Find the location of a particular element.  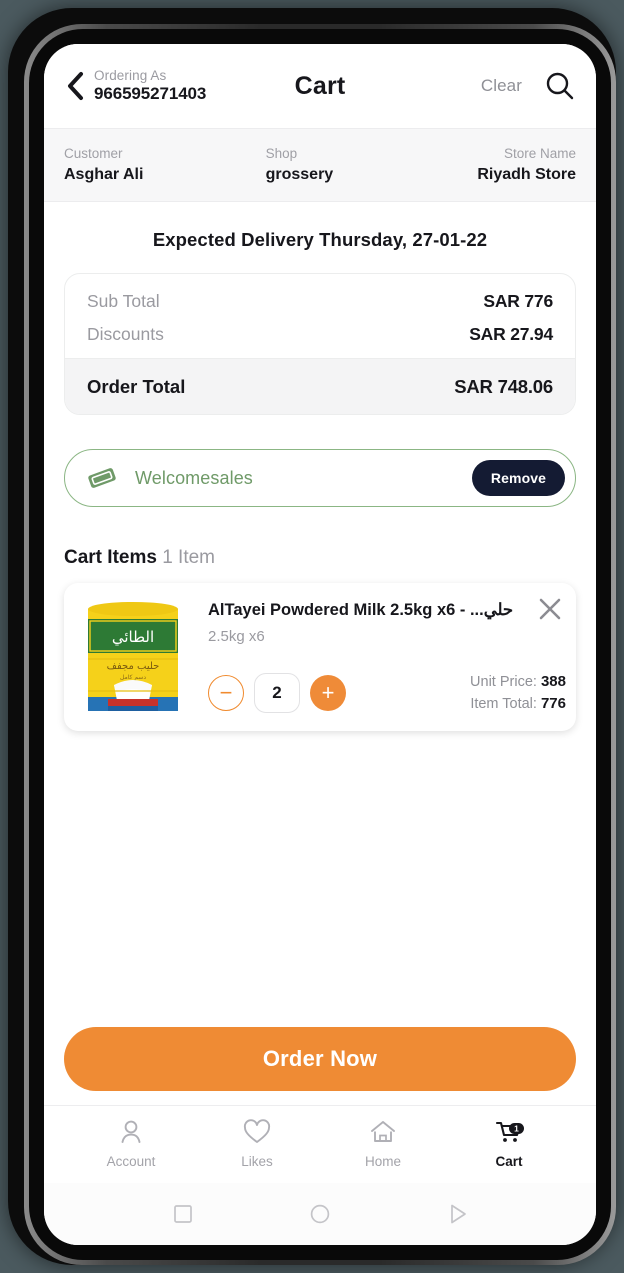

info-customer: Customer Asghar Ali is located at coordinates (165, 165).